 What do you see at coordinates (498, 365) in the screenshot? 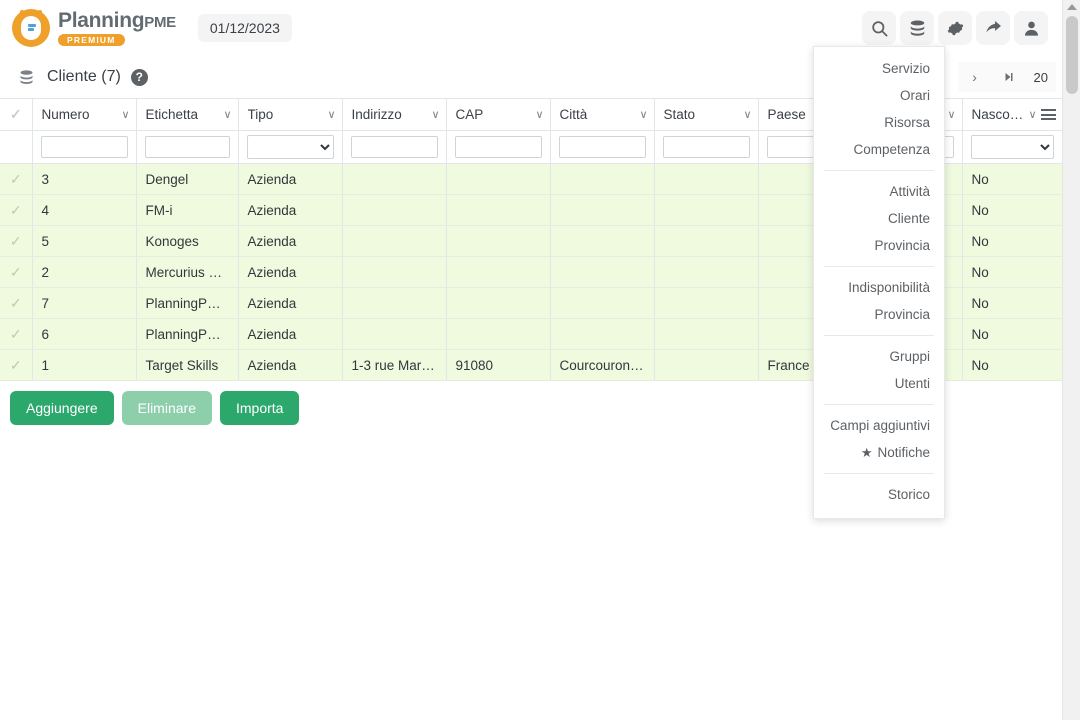
I see `cell-cap: 91080` at bounding box center [498, 365].